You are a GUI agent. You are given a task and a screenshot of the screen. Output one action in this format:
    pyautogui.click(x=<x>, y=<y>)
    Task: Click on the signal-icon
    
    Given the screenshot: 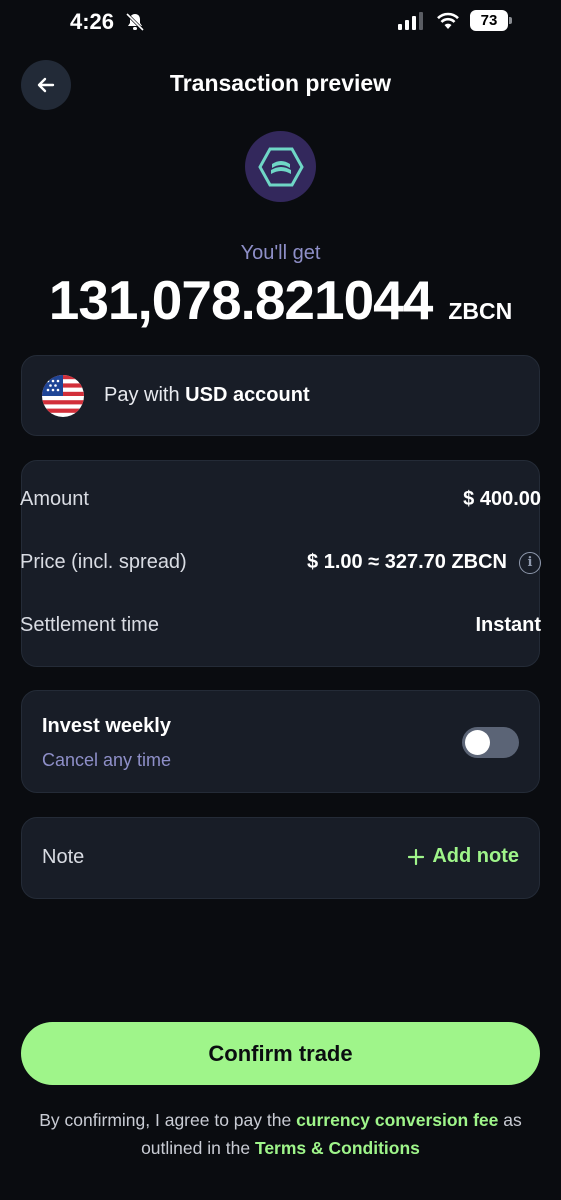 What is the action you would take?
    pyautogui.click(x=410, y=21)
    